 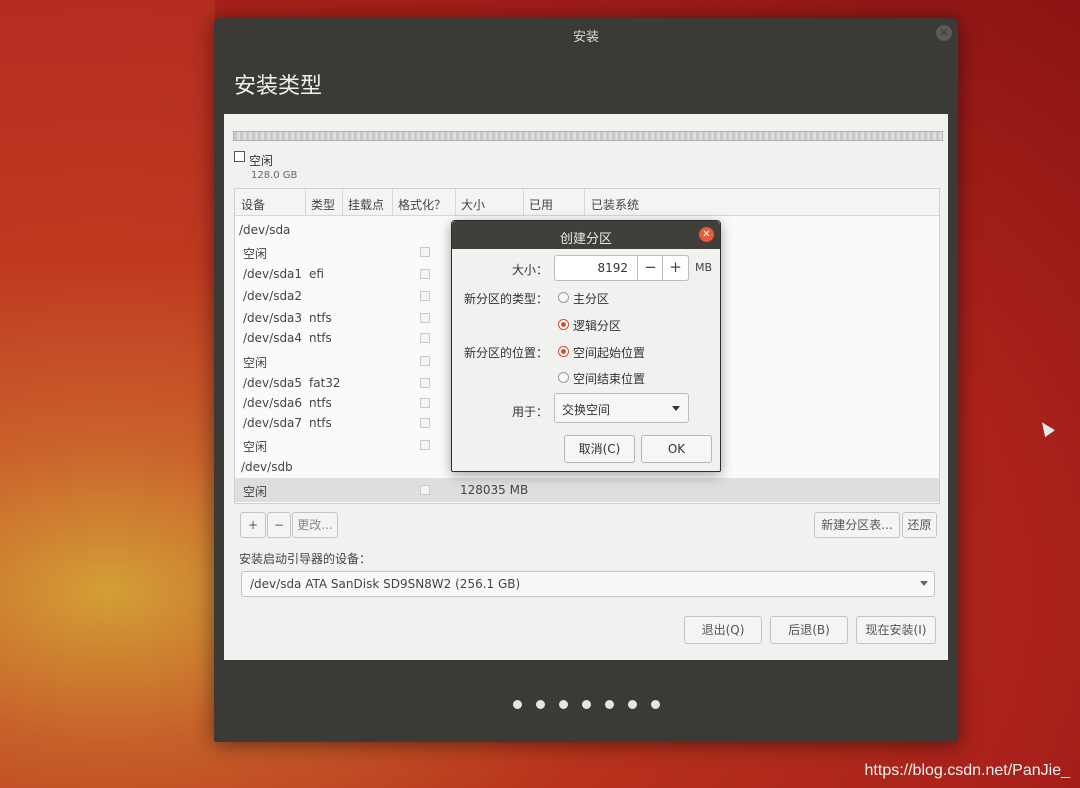 What do you see at coordinates (529, 412) in the screenshot?
I see `use-as-label: 用于：` at bounding box center [529, 412].